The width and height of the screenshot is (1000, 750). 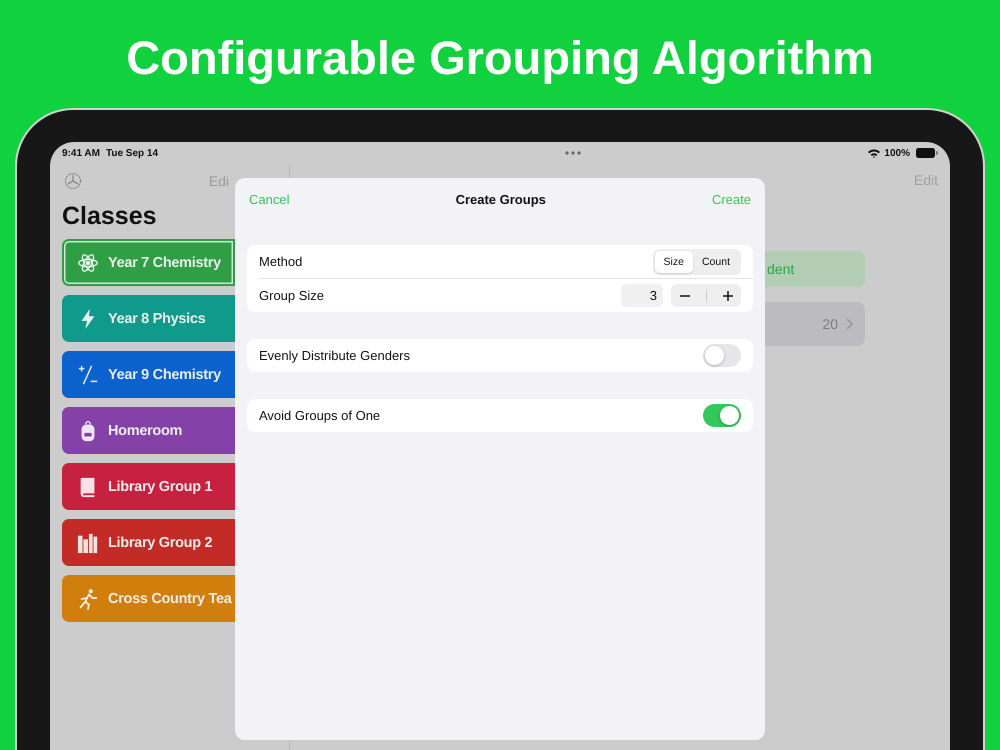 What do you see at coordinates (849, 324) in the screenshot?
I see `chevron-icon` at bounding box center [849, 324].